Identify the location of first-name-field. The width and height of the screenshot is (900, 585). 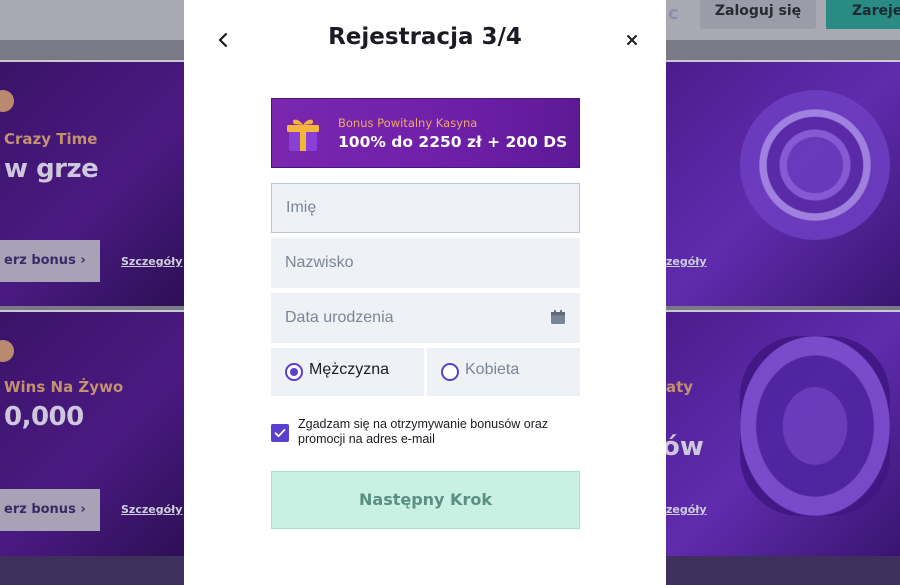
(425, 208).